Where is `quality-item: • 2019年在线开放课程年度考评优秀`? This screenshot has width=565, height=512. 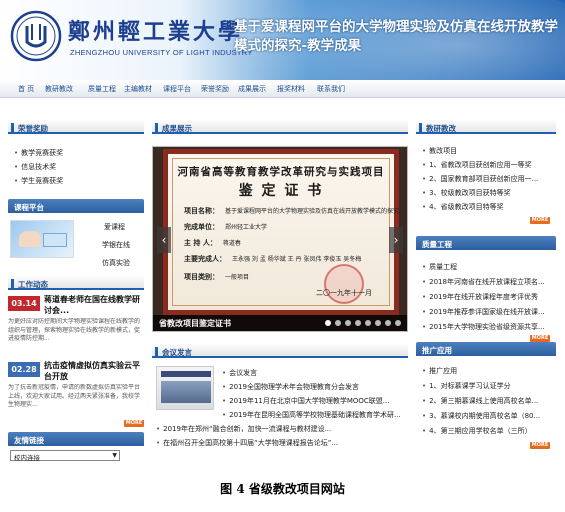 quality-item: • 2019年在线开放课程年度考评优秀 is located at coordinates (487, 297).